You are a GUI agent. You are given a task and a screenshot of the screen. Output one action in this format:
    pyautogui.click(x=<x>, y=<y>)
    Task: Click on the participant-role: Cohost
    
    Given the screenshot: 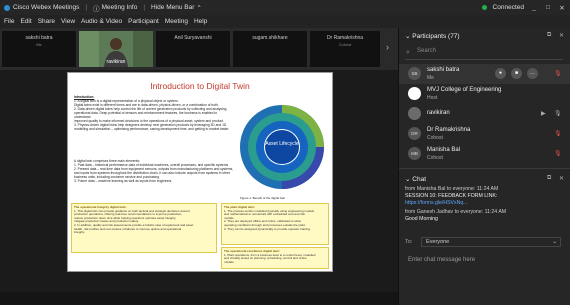 What is the action you would take?
    pyautogui.click(x=435, y=138)
    